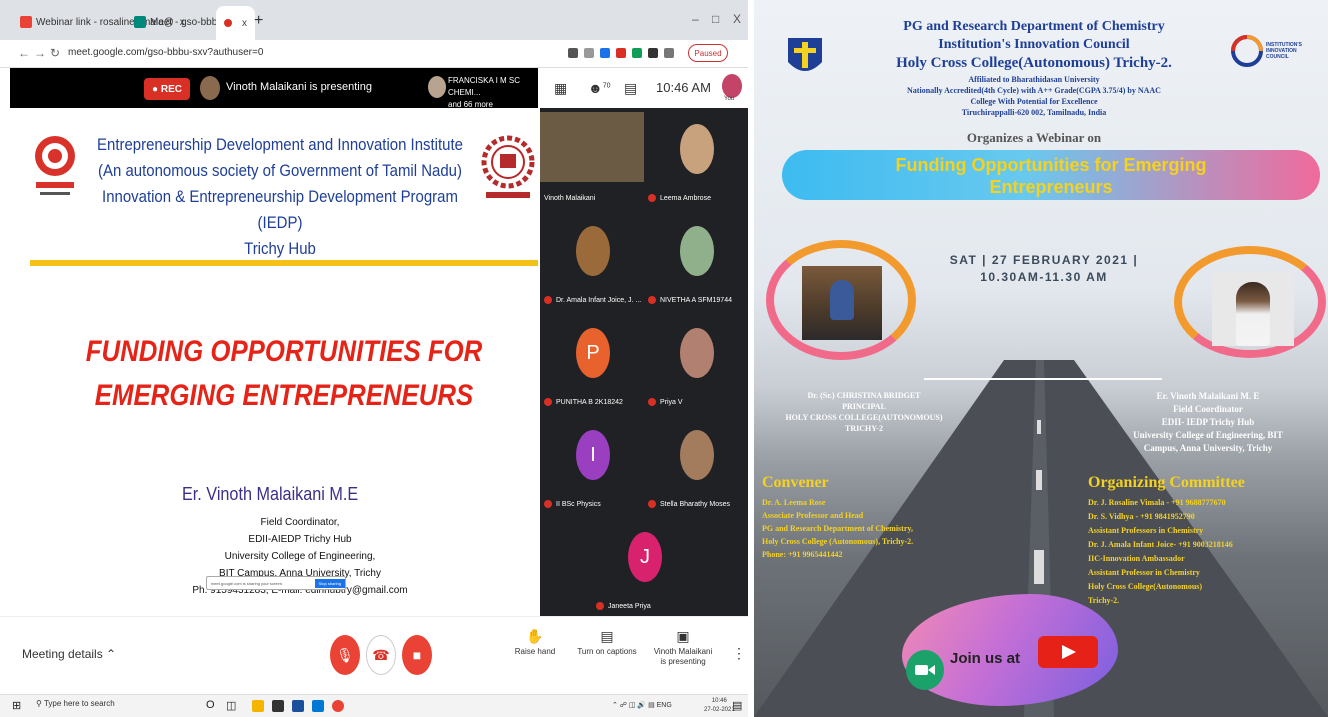 This screenshot has width=1328, height=717. I want to click on more-options-icon: ⋮, so click(739, 653).